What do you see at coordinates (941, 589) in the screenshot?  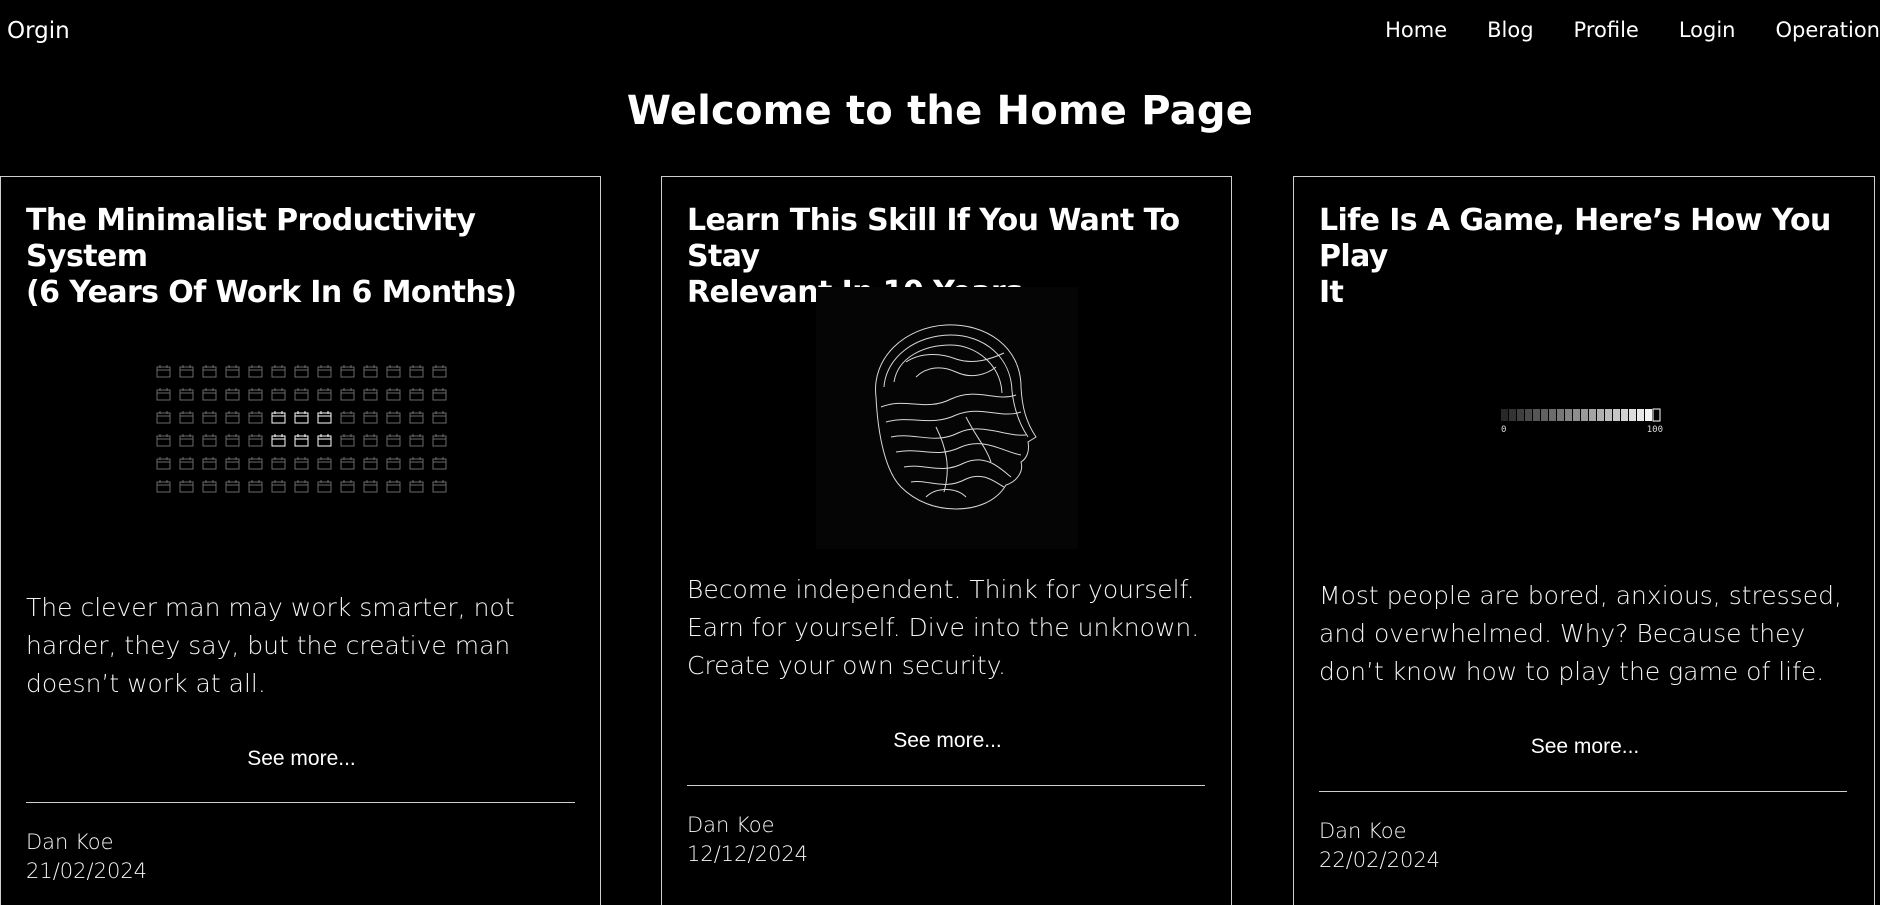 I see `desc-line: Become independent. Think for yourself.` at bounding box center [941, 589].